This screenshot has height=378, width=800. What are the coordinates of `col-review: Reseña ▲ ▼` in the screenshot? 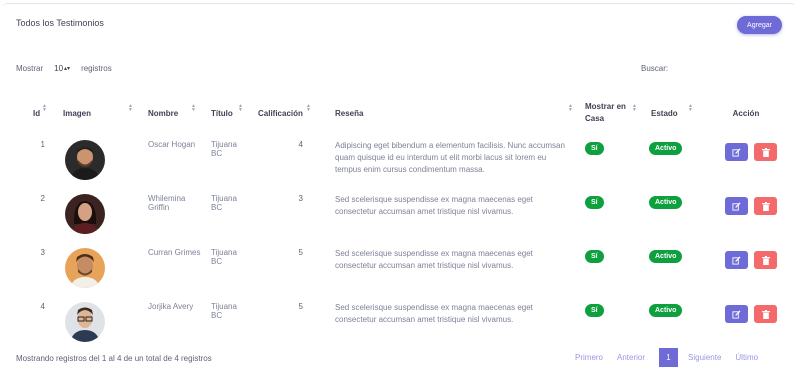 It's located at (448, 113).